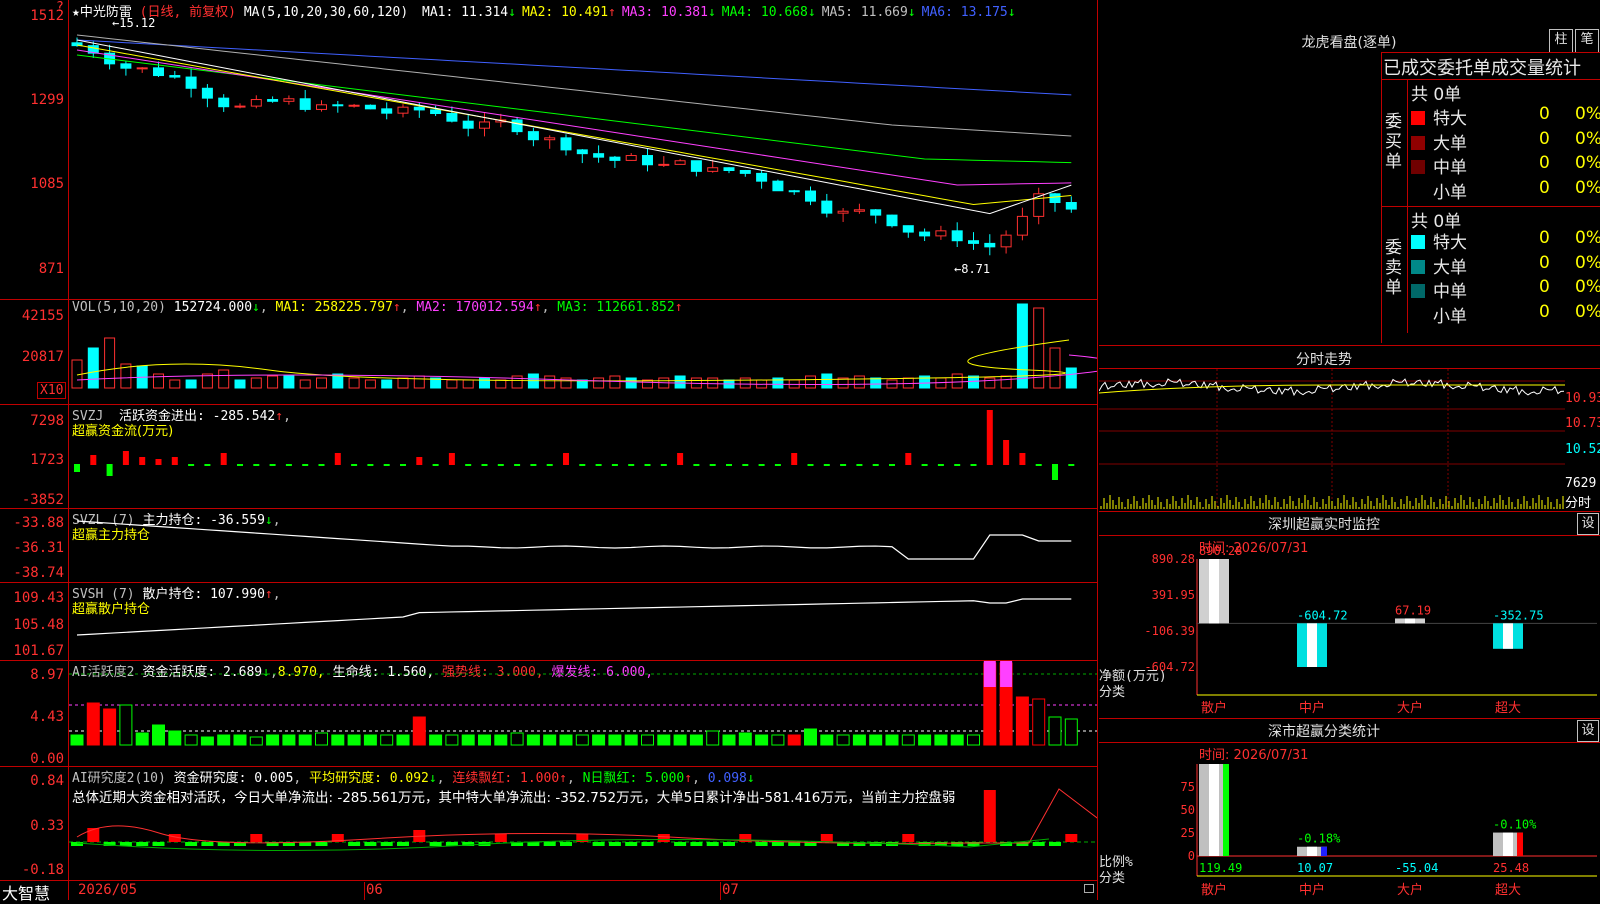 This screenshot has height=904, width=1600. I want to click on monitor-value-label: 67.19, so click(1413, 610).